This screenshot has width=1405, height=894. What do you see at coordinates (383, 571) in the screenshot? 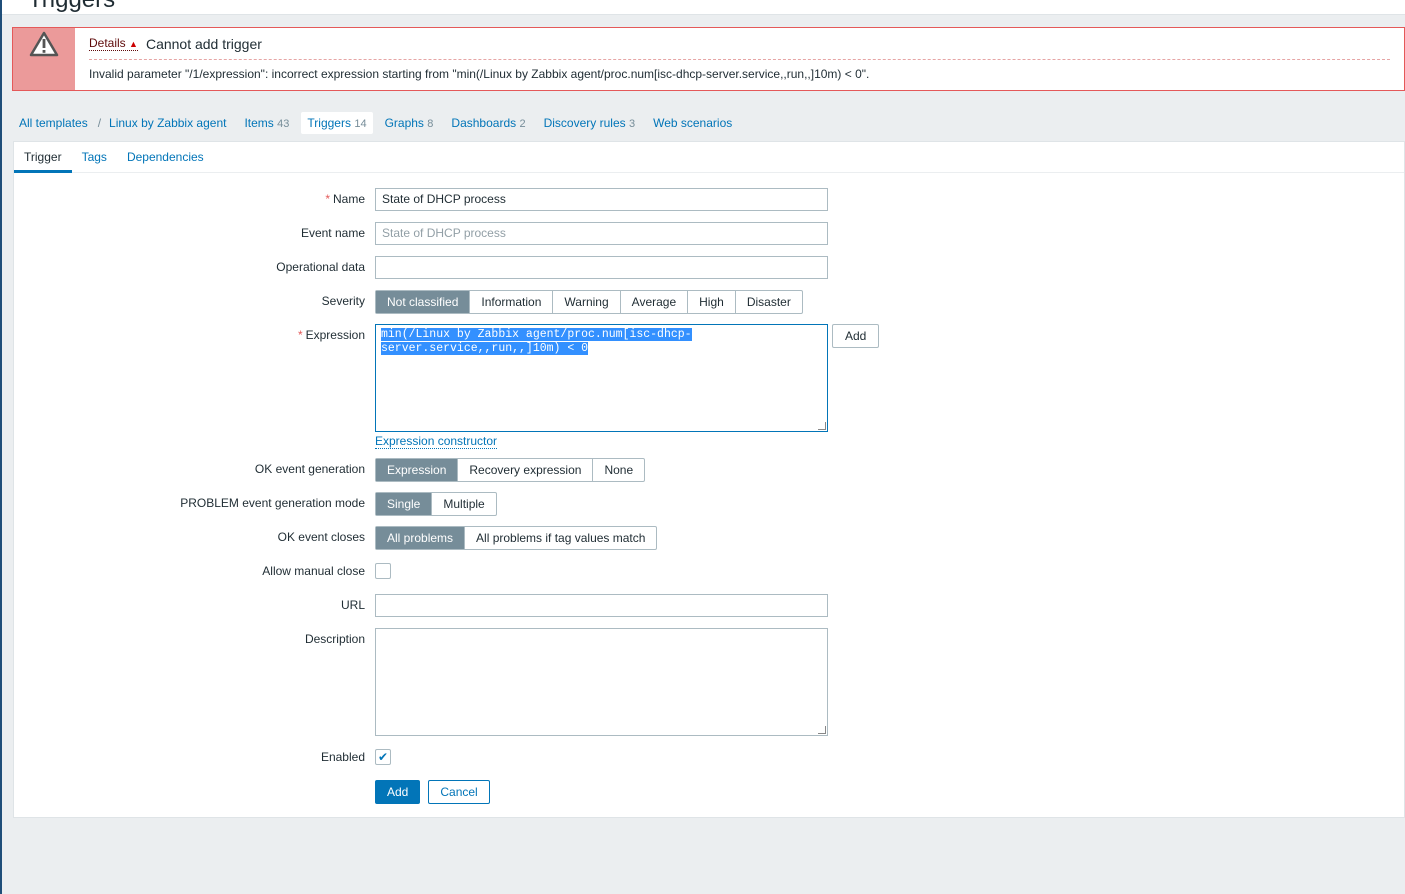
I see `manual-close-checkbox` at bounding box center [383, 571].